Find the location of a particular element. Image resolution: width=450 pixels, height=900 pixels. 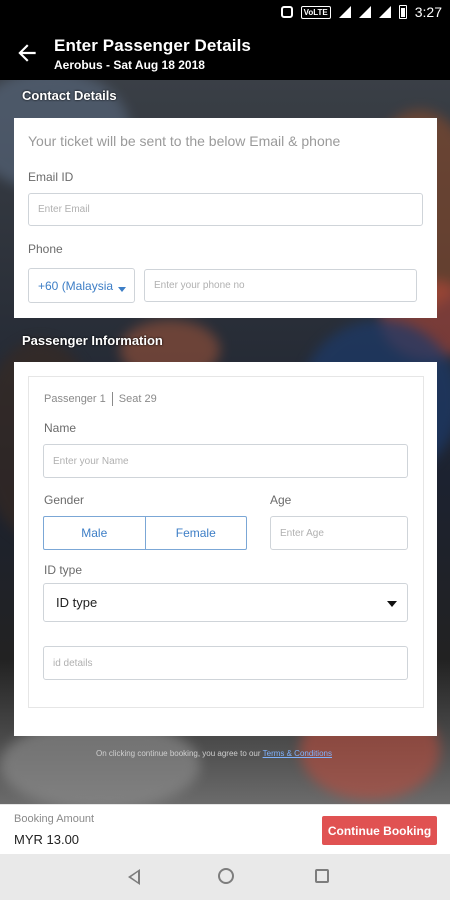

id-type-value: ID type is located at coordinates (77, 602).